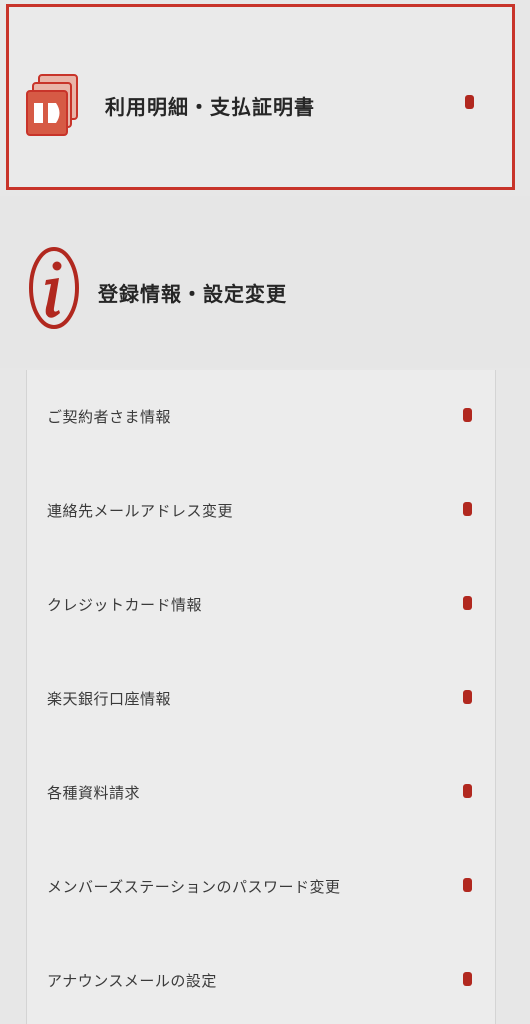 This screenshot has height=1024, width=530. I want to click on info-icon, so click(54, 288).